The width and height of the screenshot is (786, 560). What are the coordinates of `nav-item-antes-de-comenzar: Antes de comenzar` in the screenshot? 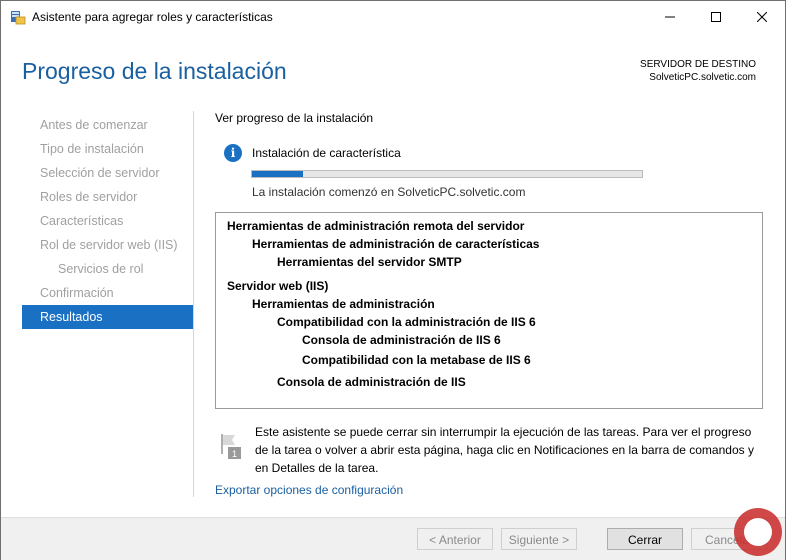 It's located at (94, 125).